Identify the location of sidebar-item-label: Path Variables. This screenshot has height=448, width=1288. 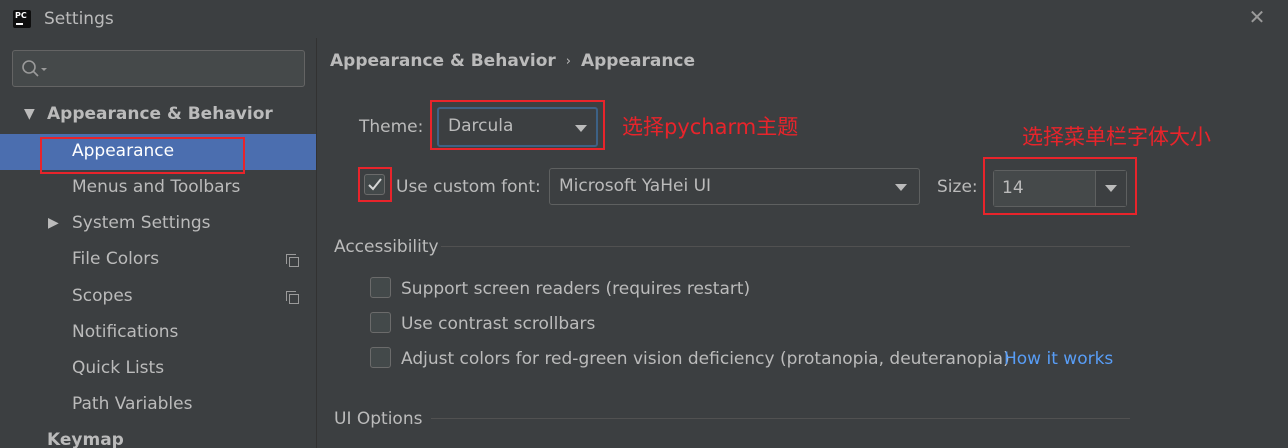
(132, 404).